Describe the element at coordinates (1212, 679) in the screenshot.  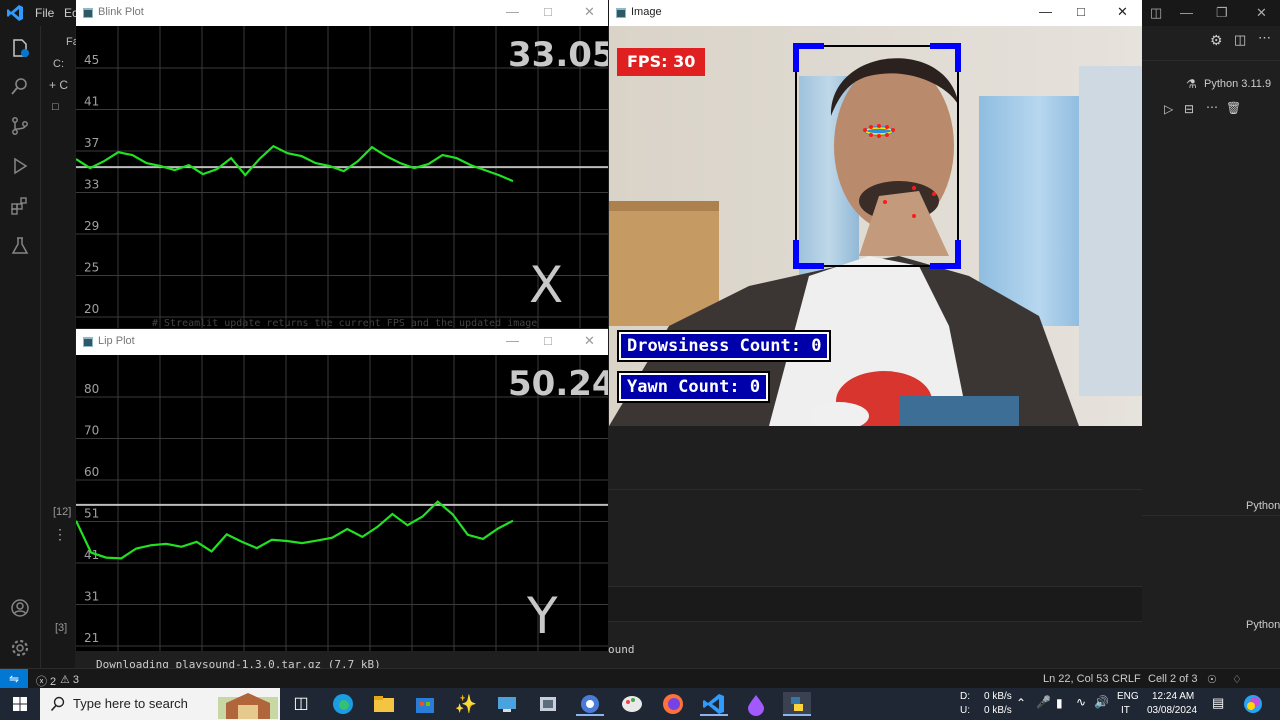
I see `copilot-icon: ☉` at that location.